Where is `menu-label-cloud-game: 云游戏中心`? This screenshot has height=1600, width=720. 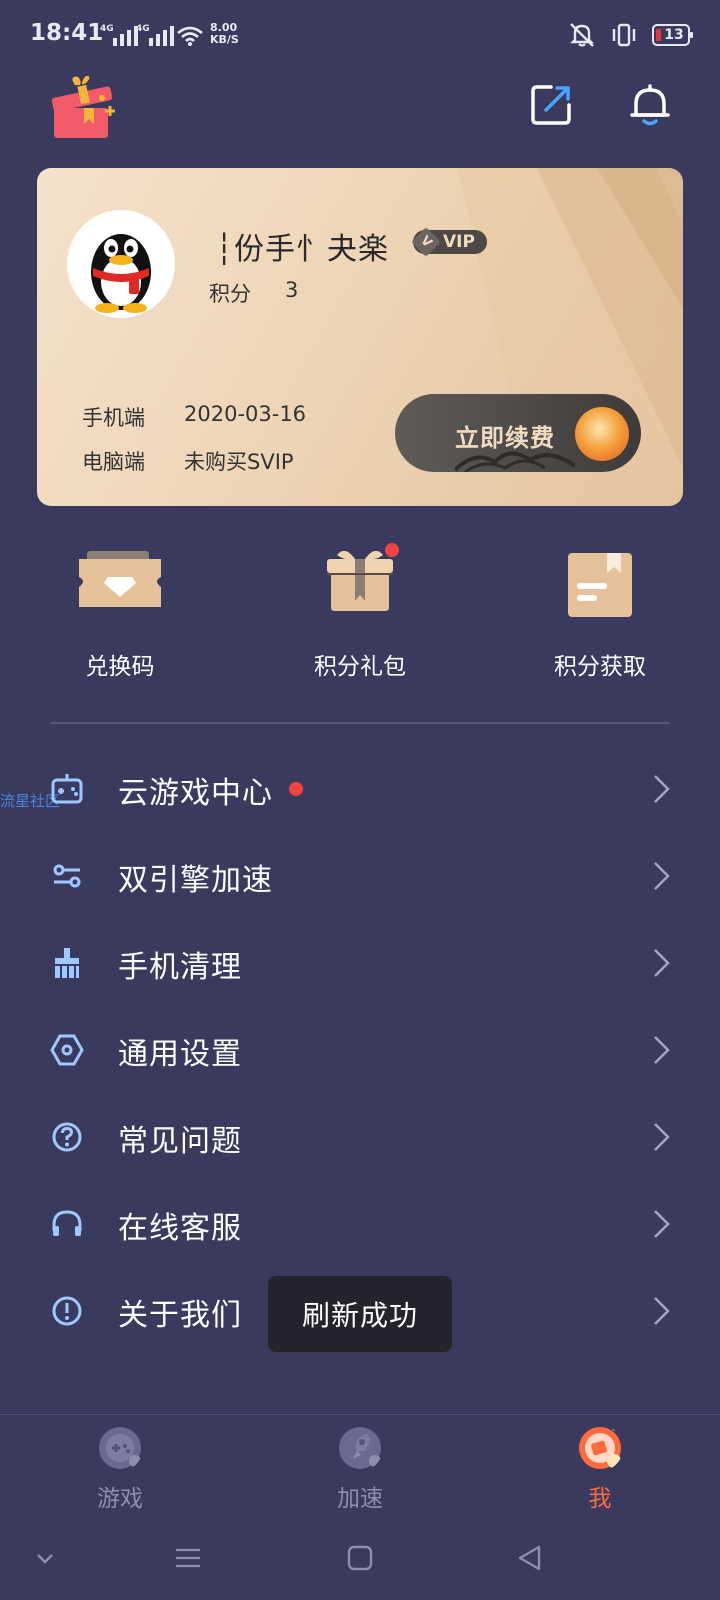
menu-label-cloud-game: 云游戏中心 is located at coordinates (195, 793).